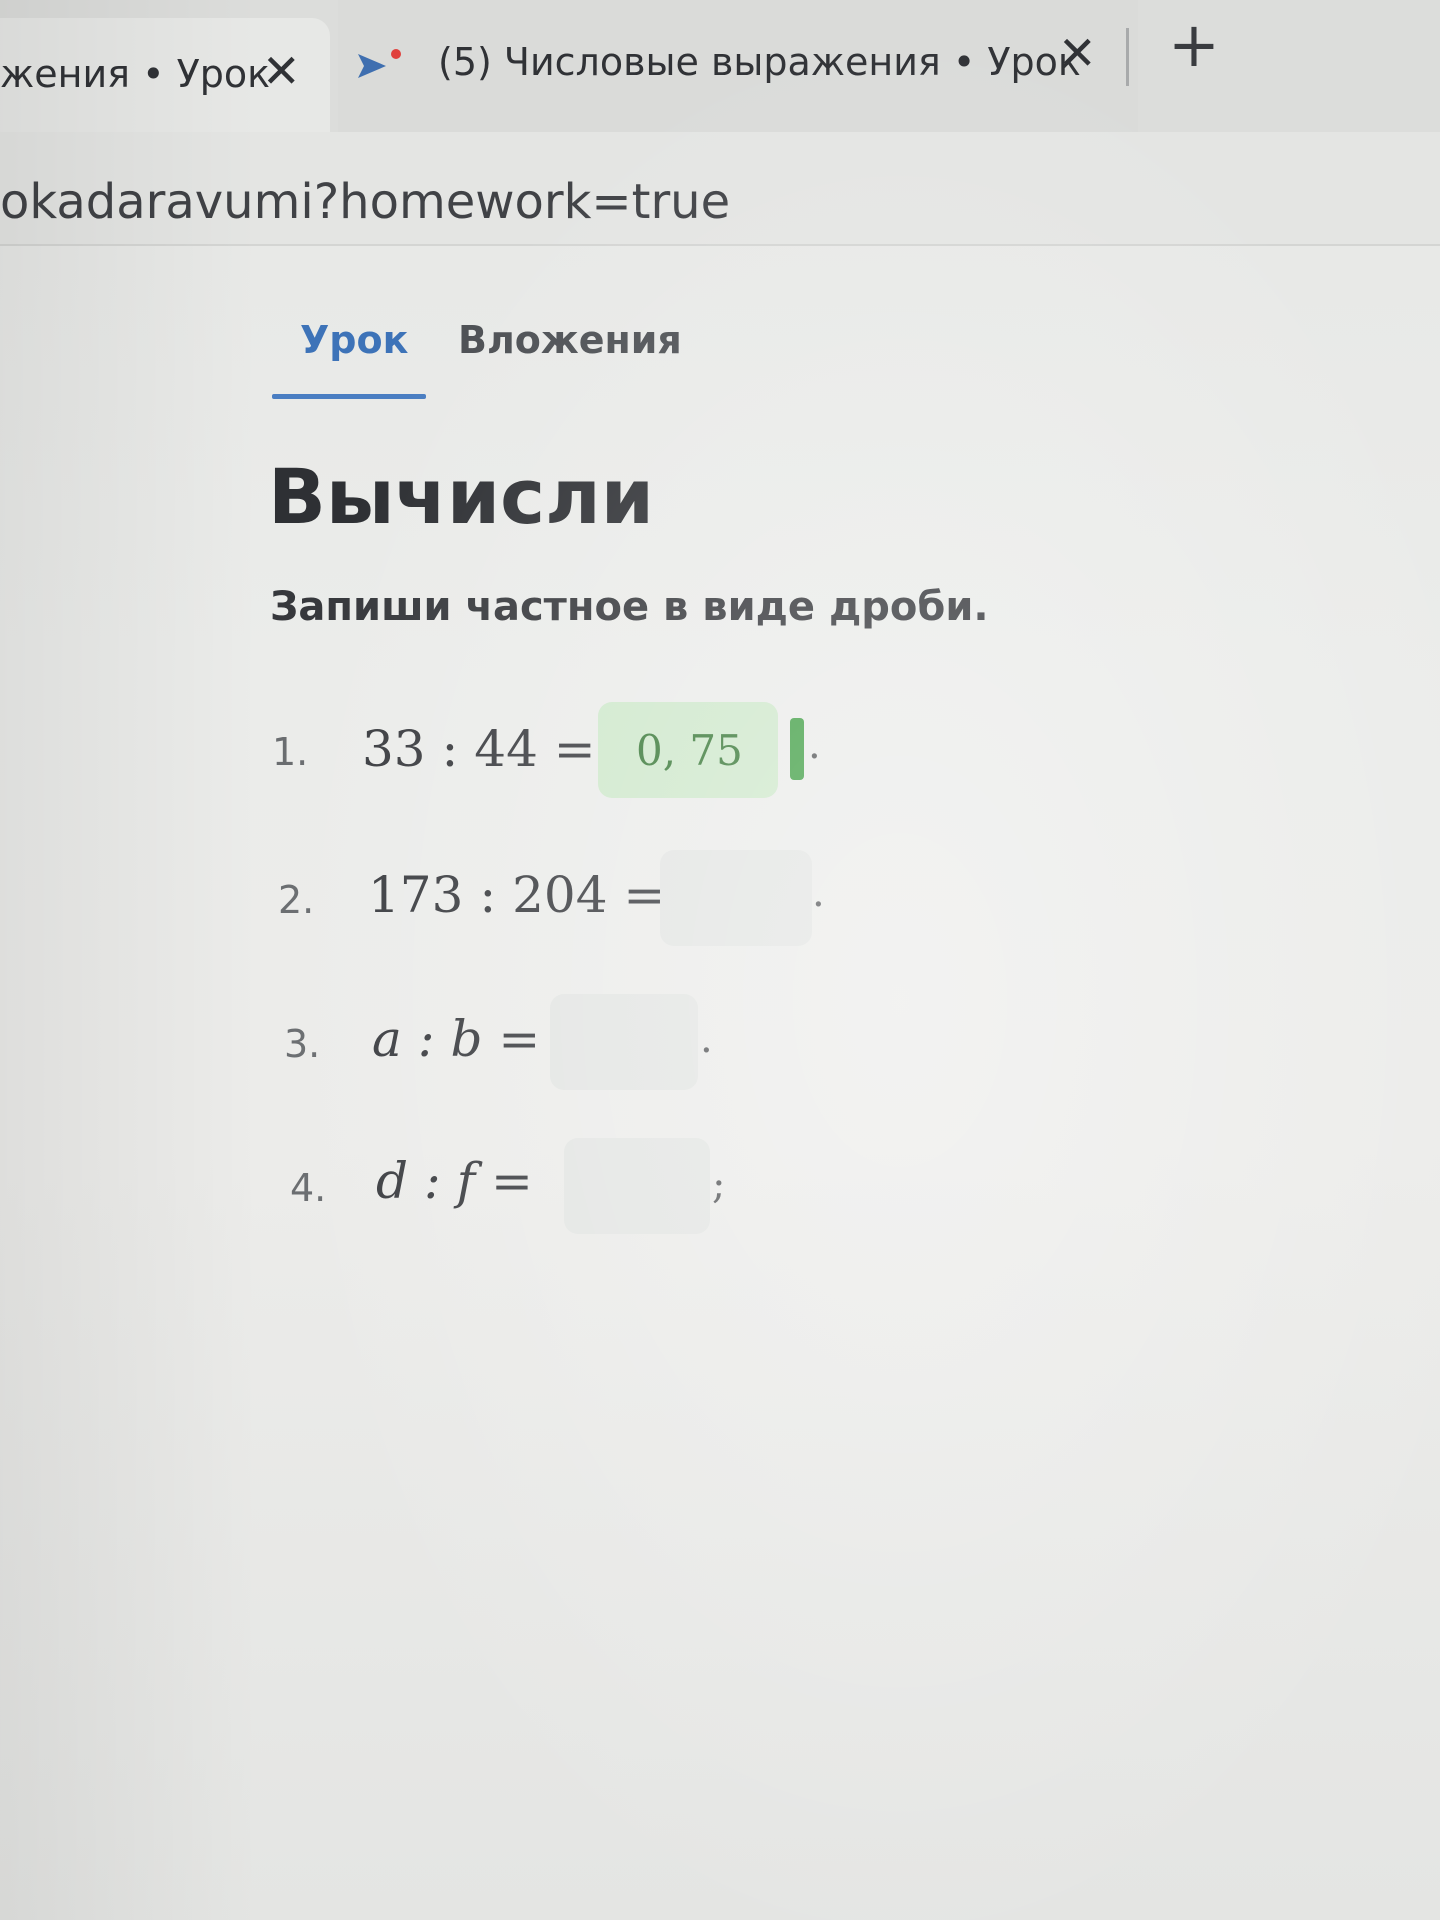  I want to click on tab-divider, so click(1127, 57).